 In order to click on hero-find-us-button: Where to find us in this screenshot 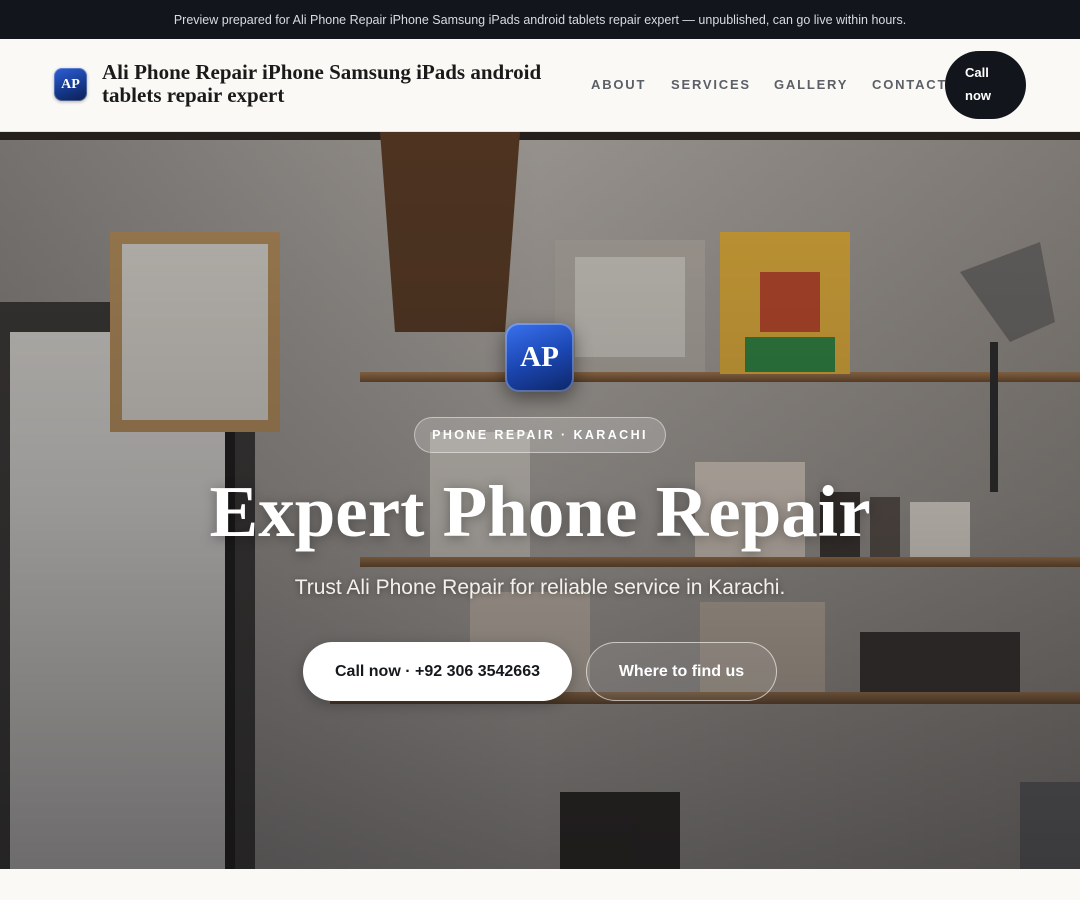, I will do `click(681, 671)`.